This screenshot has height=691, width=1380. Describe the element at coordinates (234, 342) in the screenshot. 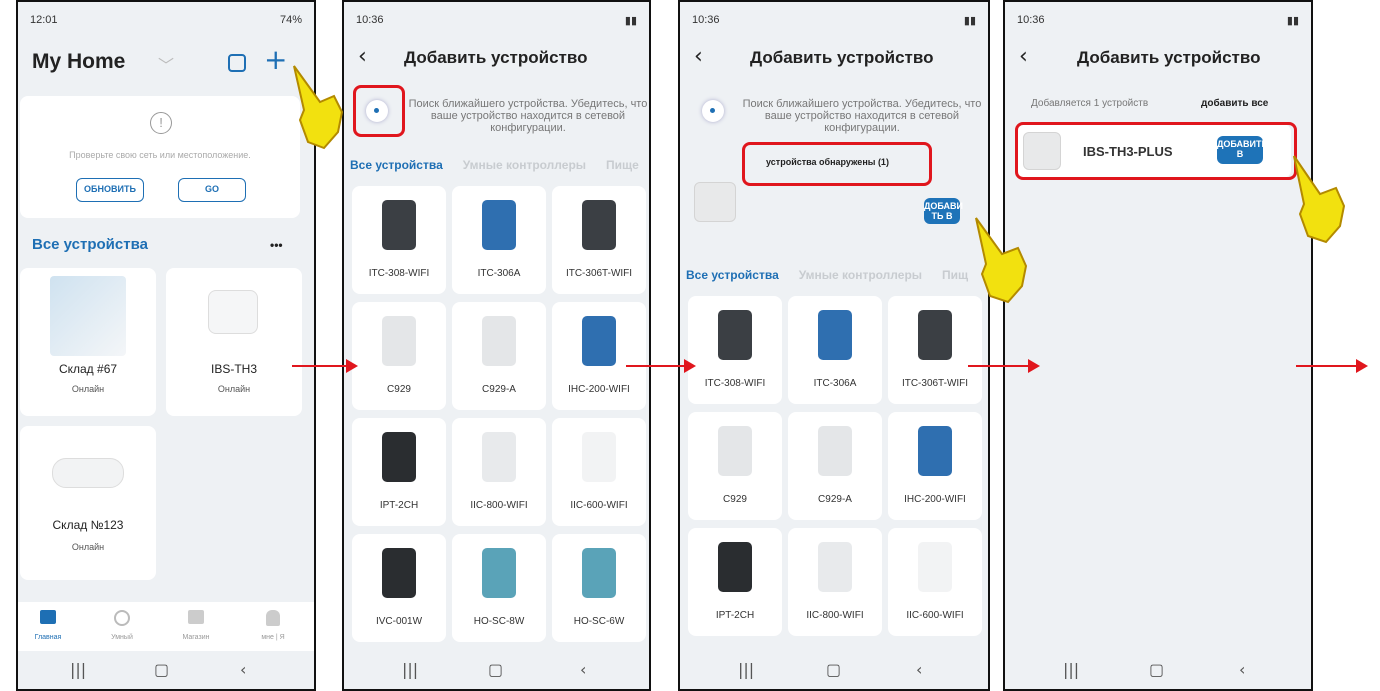

I see `device-card: IBS-TH3 Онлайн` at that location.